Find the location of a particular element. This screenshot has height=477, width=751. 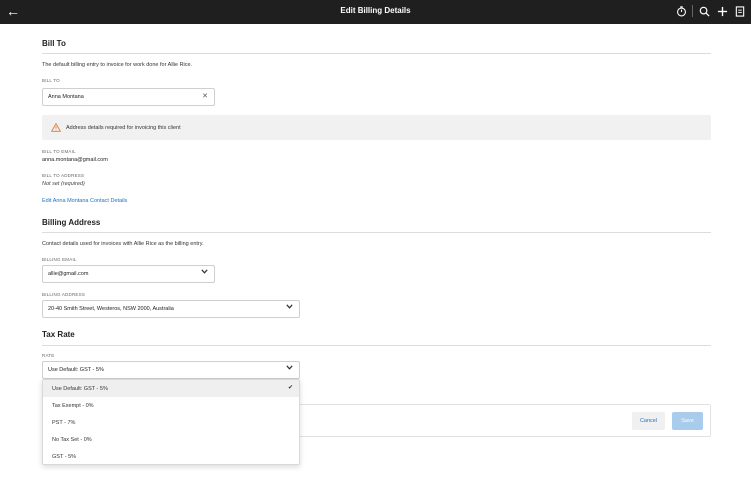

billing-email-value: allie@gmail.com is located at coordinates (68, 274).